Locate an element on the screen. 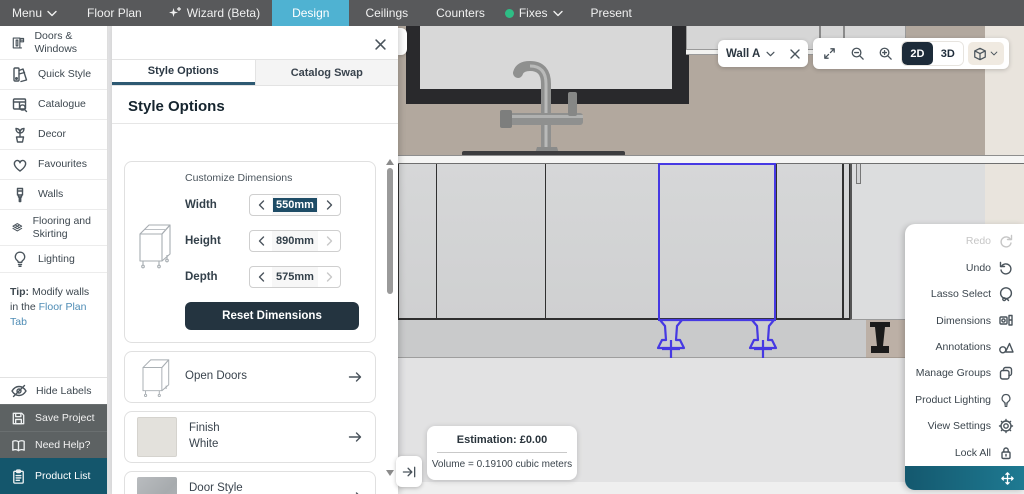 This screenshot has width=1024, height=494. view-3d-button: 3D is located at coordinates (947, 53).